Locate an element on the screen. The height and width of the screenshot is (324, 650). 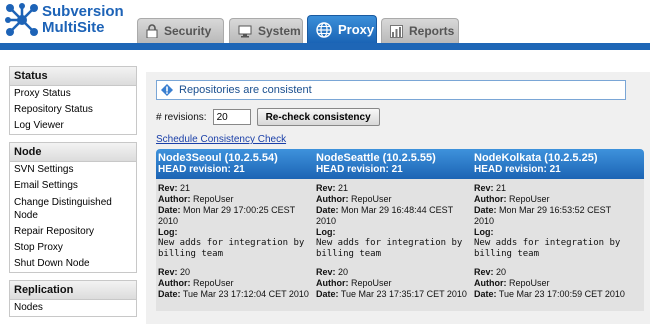
schedule-consistency-link: Schedule Consistency Check is located at coordinates (221, 139).